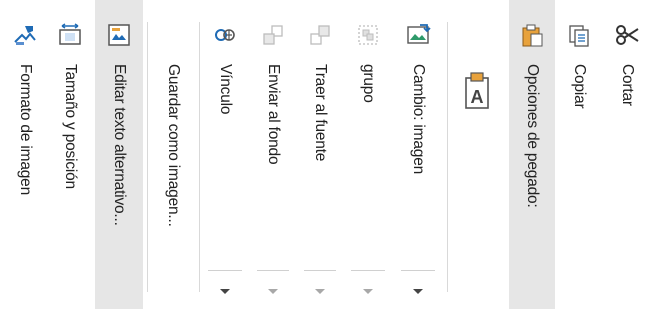 The image size is (660, 309). Describe the element at coordinates (579, 86) in the screenshot. I see `menu-item-label: Copiar` at that location.